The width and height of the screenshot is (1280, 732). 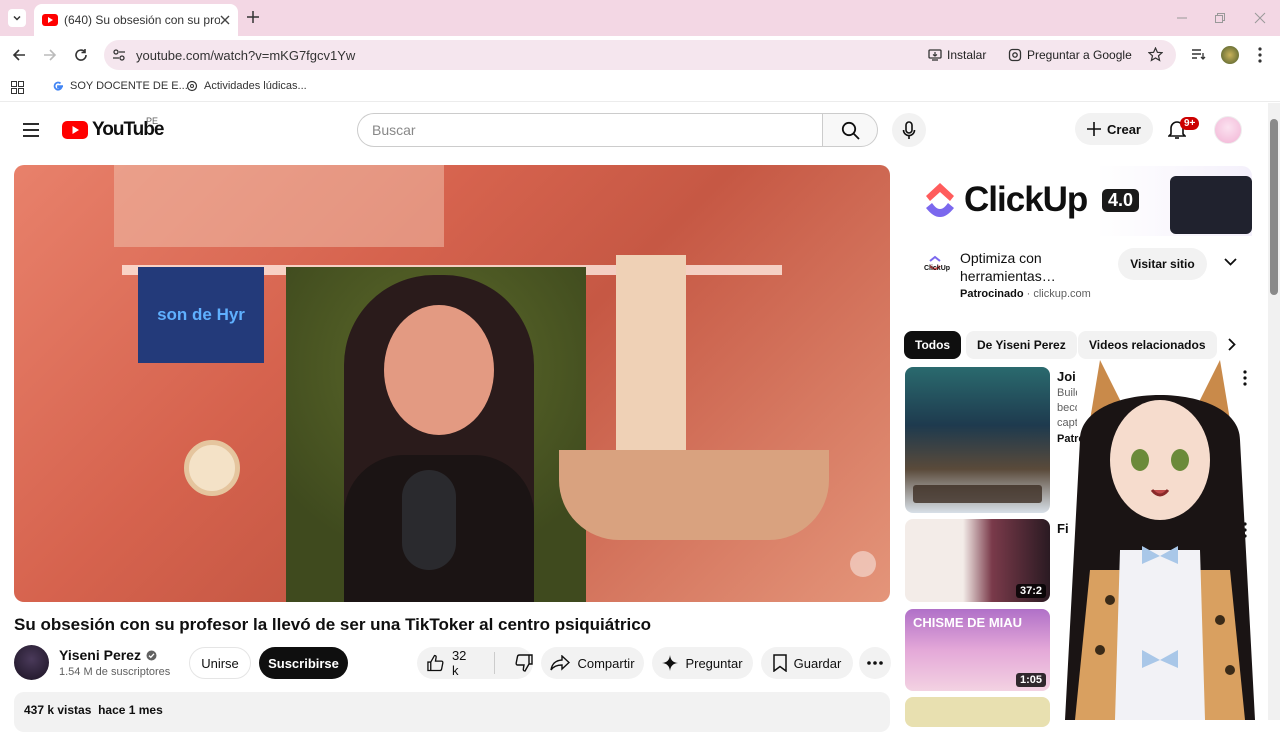 I want to click on create-button: Crear, so click(x=1114, y=129).